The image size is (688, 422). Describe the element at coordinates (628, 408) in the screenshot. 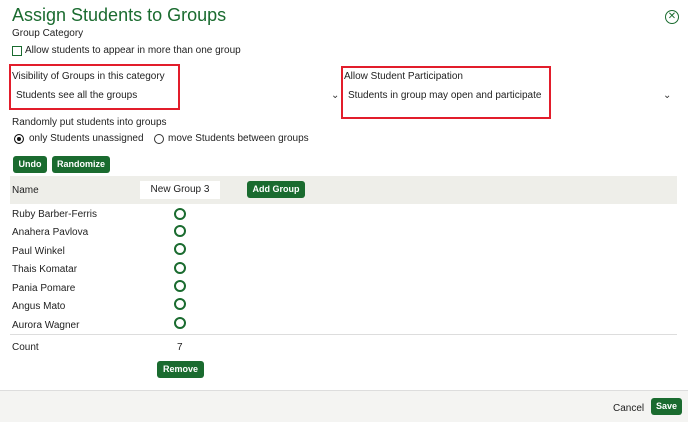

I see `cancel-button: Cancel` at that location.